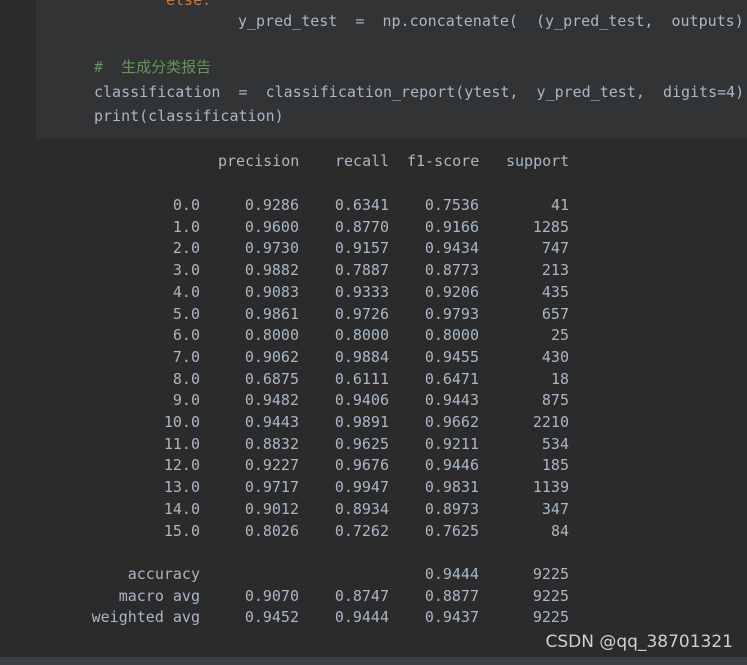 Image resolution: width=747 pixels, height=665 pixels. I want to click on cell-f1-score: 0.9455, so click(451, 357).